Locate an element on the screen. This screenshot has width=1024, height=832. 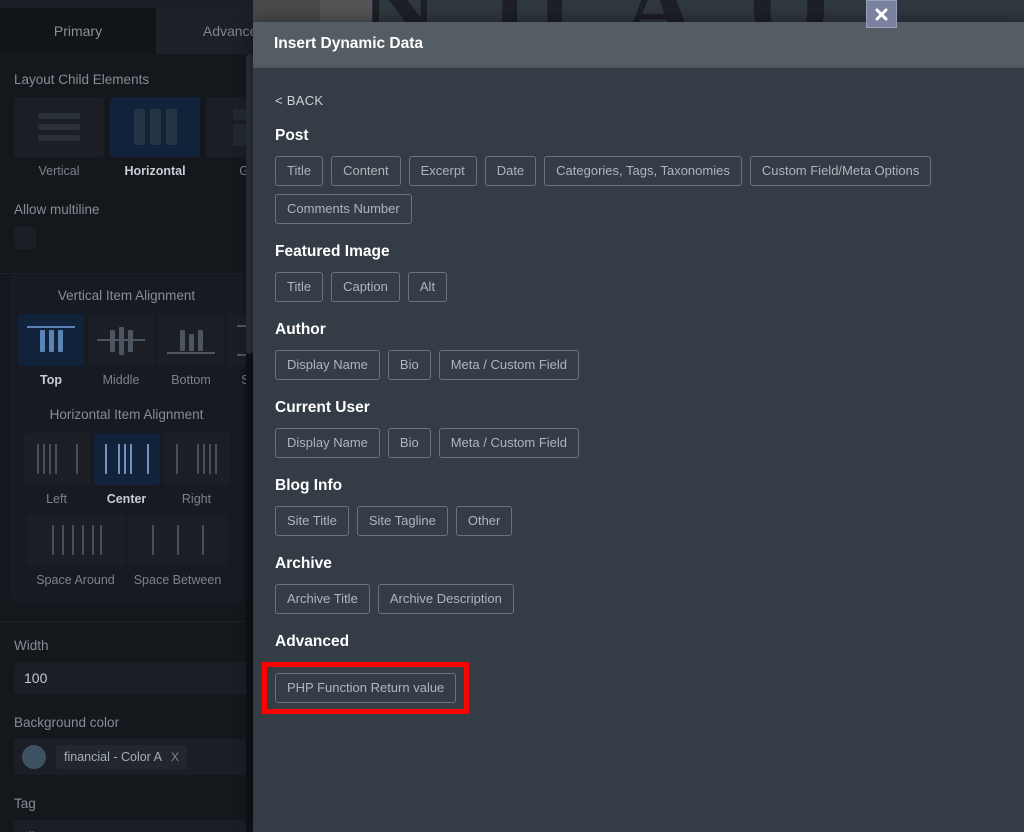
option-horizontal: Horizontal is located at coordinates (155, 137).